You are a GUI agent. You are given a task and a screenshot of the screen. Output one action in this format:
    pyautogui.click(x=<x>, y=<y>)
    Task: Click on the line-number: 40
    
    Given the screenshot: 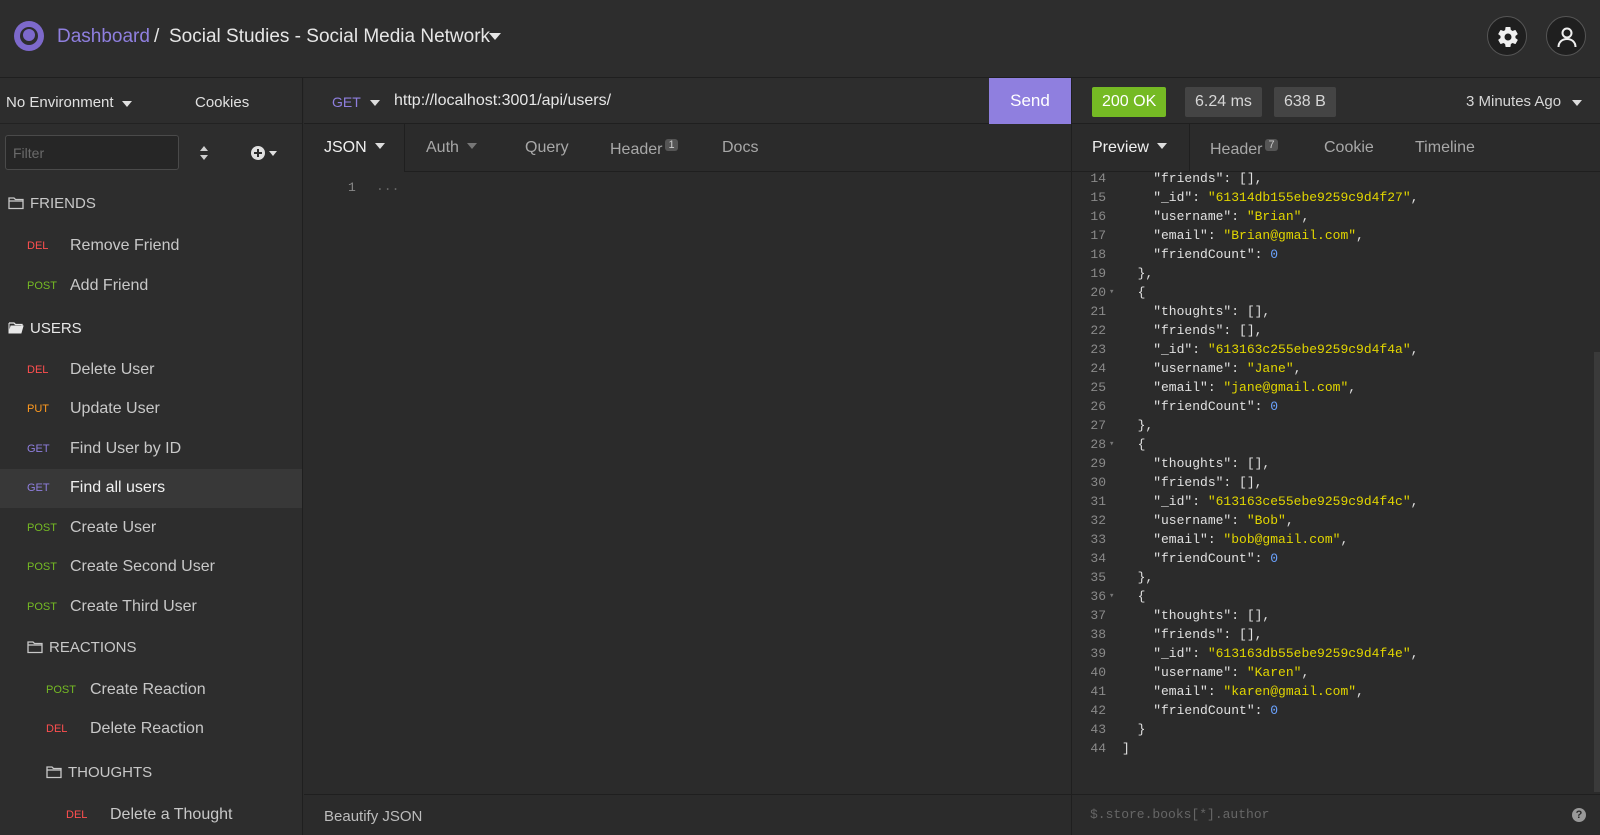 What is the action you would take?
    pyautogui.click(x=1098, y=672)
    